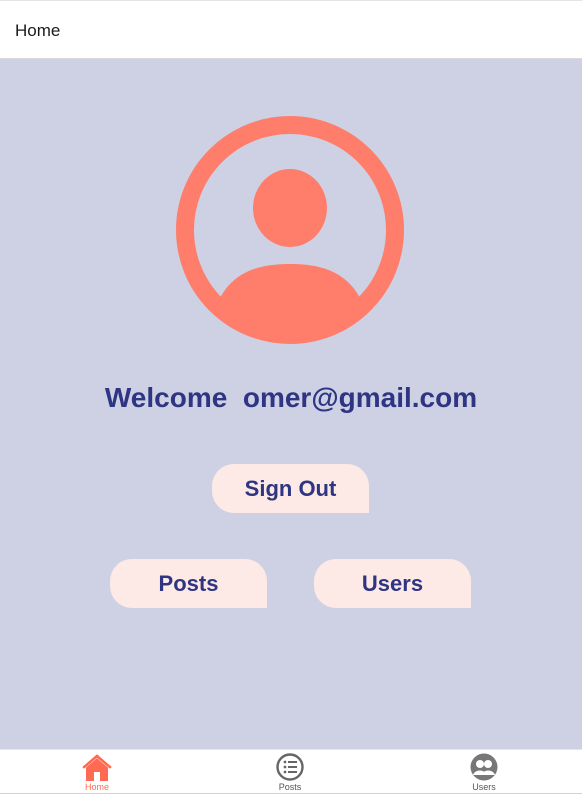 This screenshot has width=582, height=794. What do you see at coordinates (188, 583) in the screenshot?
I see `posts-button: Posts` at bounding box center [188, 583].